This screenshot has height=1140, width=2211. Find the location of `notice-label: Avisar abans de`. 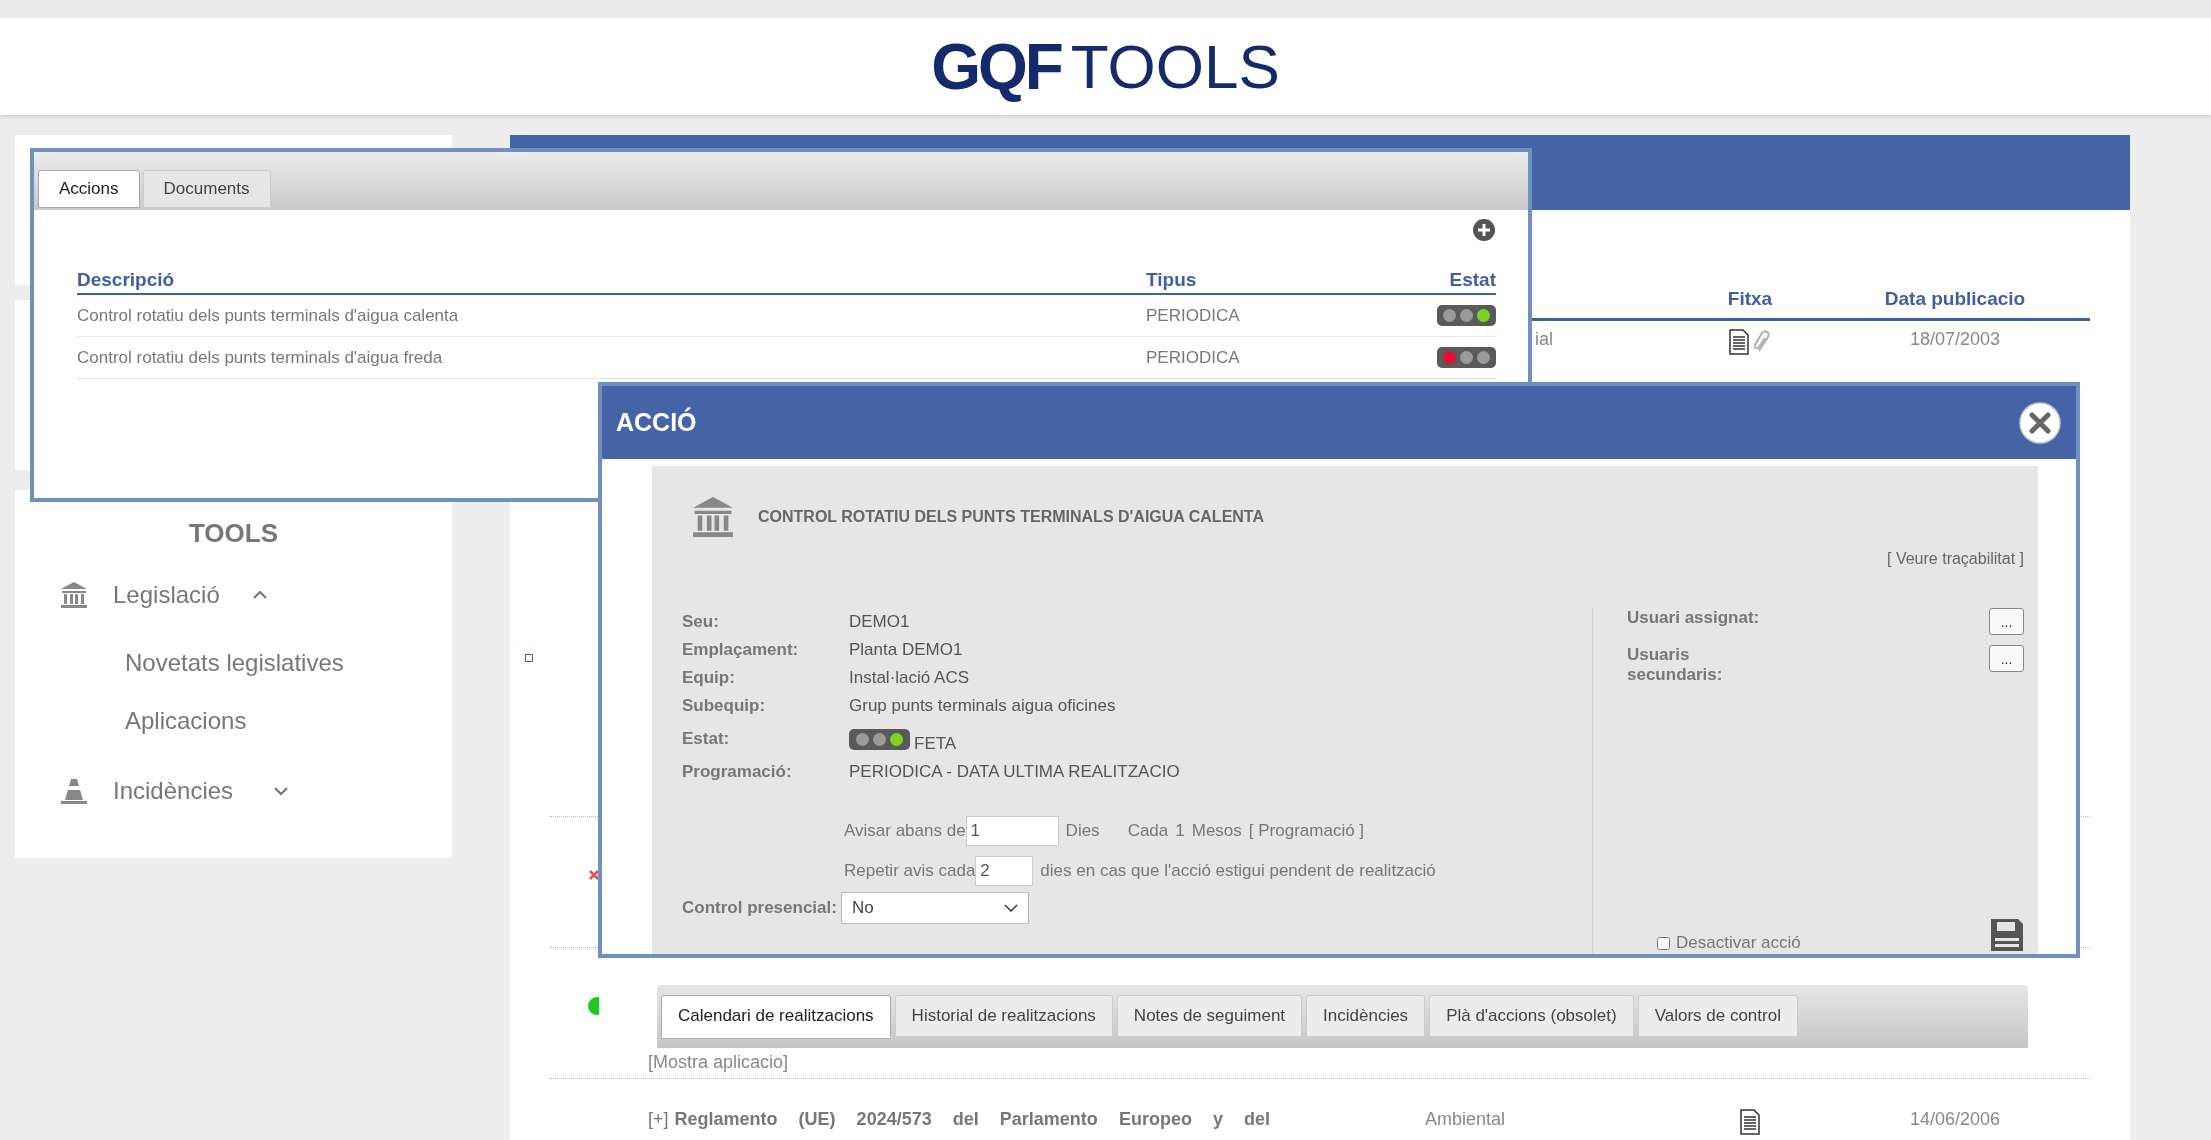

notice-label: Avisar abans de is located at coordinates (905, 831).